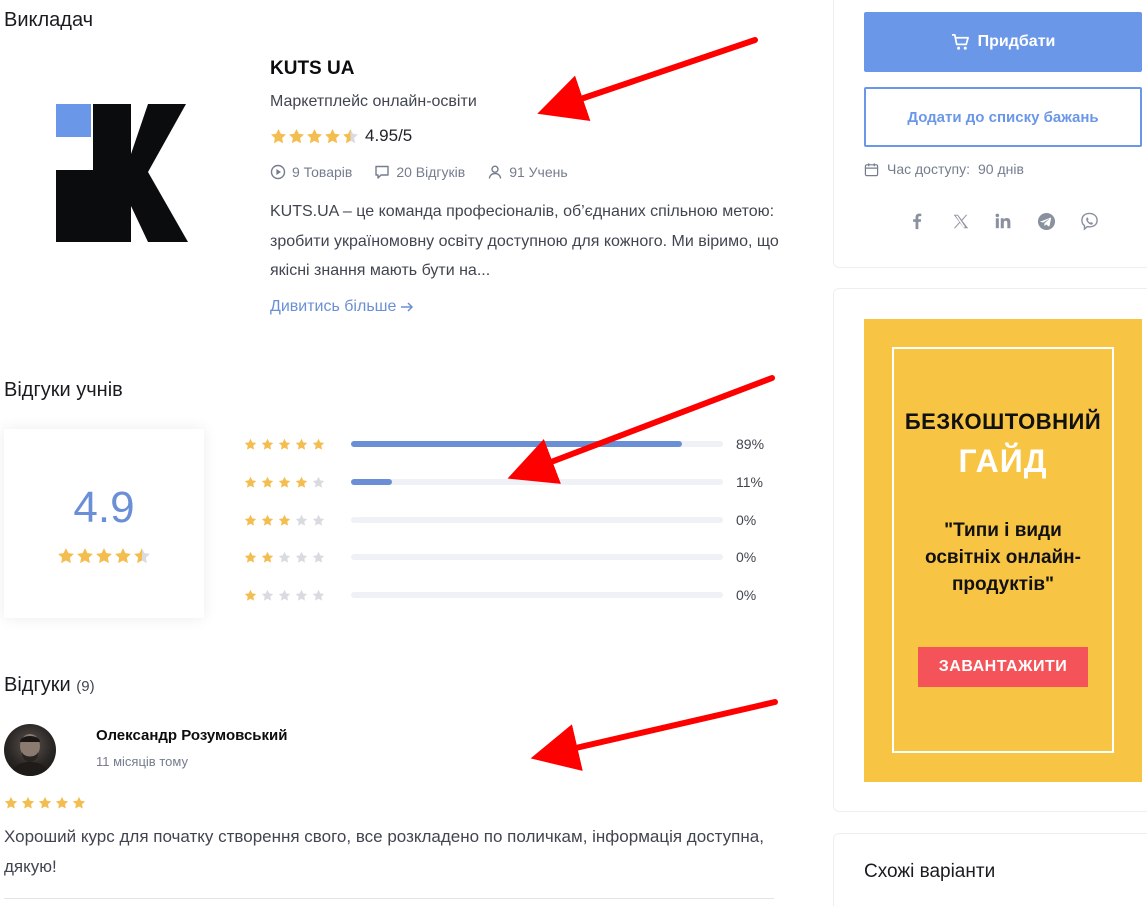 The image size is (1147, 906). Describe the element at coordinates (312, 69) in the screenshot. I see `instructor-name: KUTS UA` at that location.